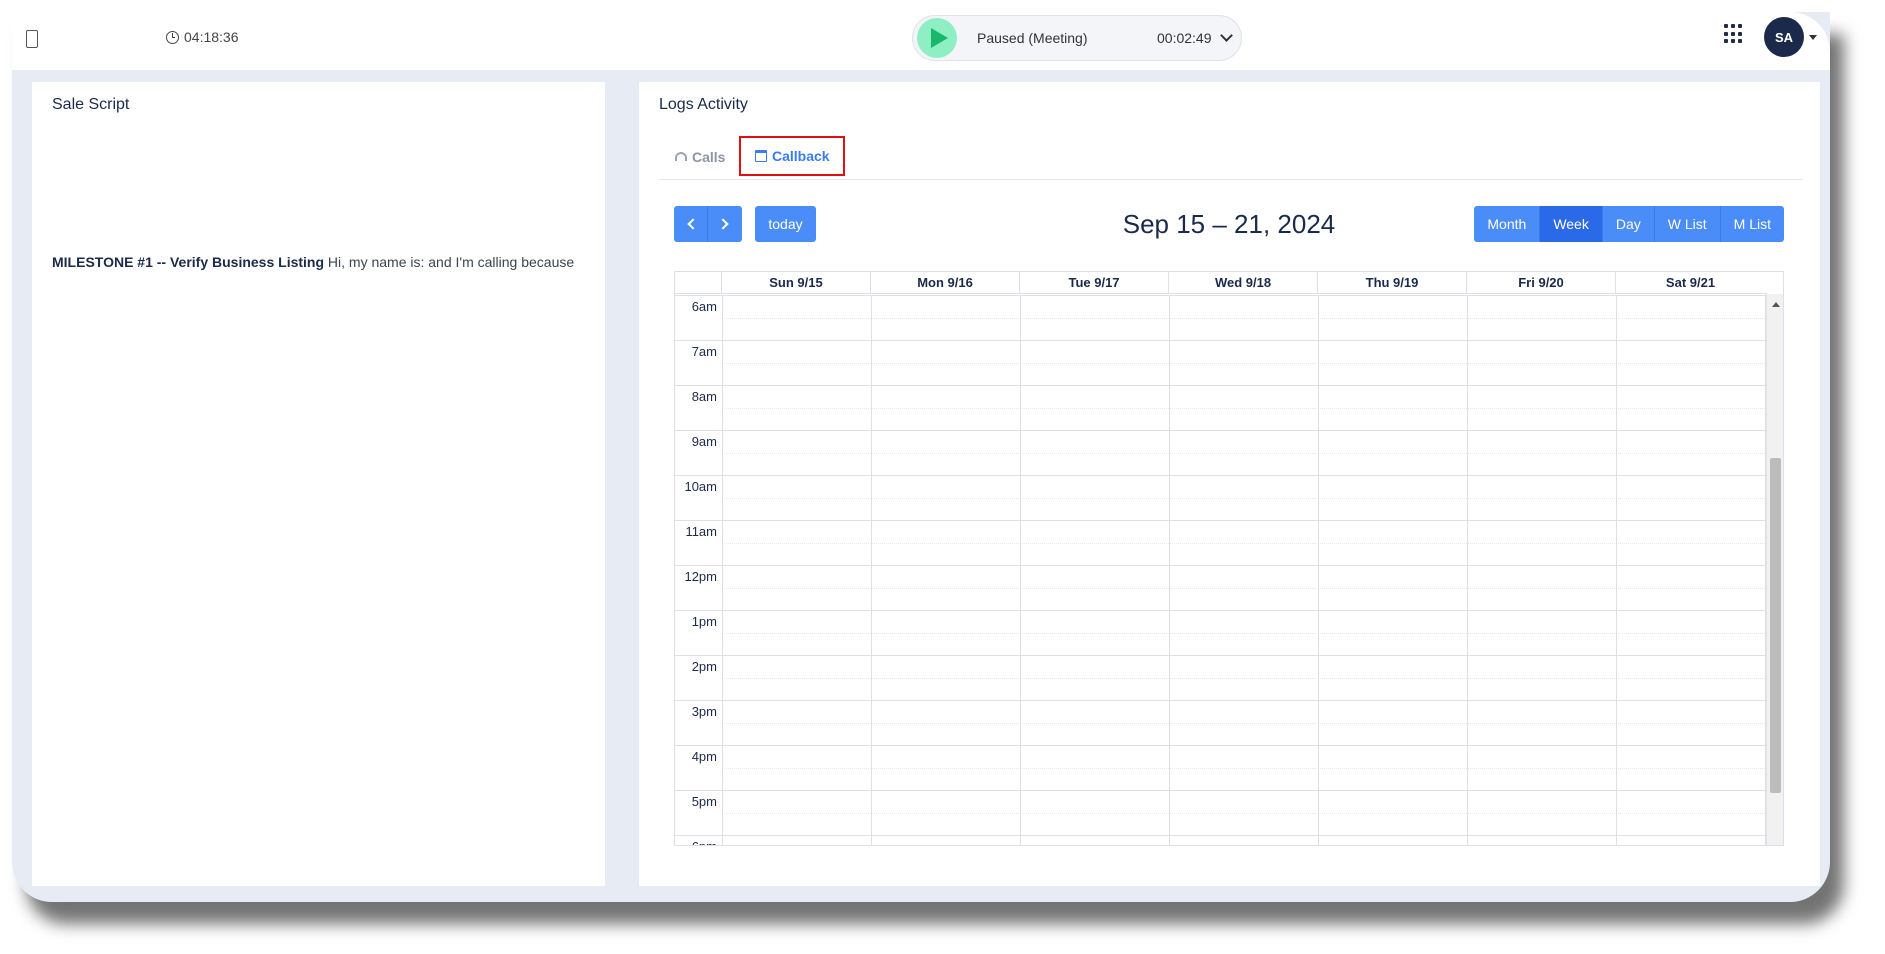  I want to click on headset-icon, so click(681, 156).